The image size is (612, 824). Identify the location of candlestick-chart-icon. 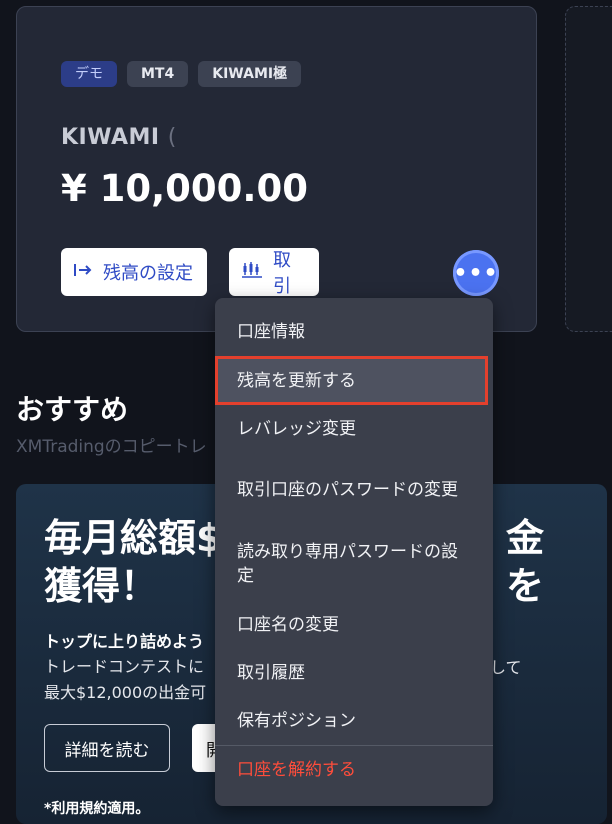
(252, 272).